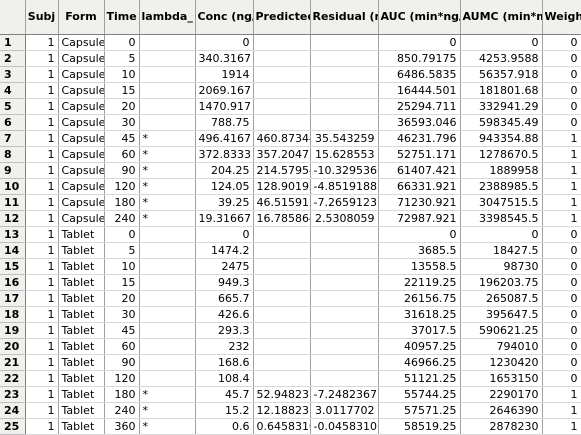 This screenshot has width=581, height=435. I want to click on cell-residual: -7.2482367, so click(344, 394).